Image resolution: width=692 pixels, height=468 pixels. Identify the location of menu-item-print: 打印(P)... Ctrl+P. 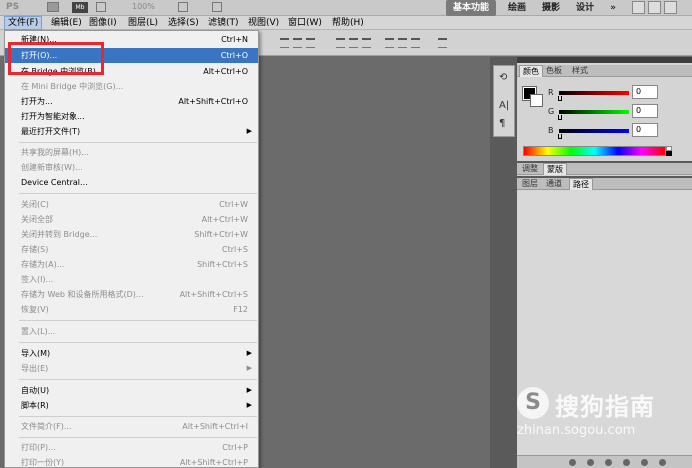
(131, 447).